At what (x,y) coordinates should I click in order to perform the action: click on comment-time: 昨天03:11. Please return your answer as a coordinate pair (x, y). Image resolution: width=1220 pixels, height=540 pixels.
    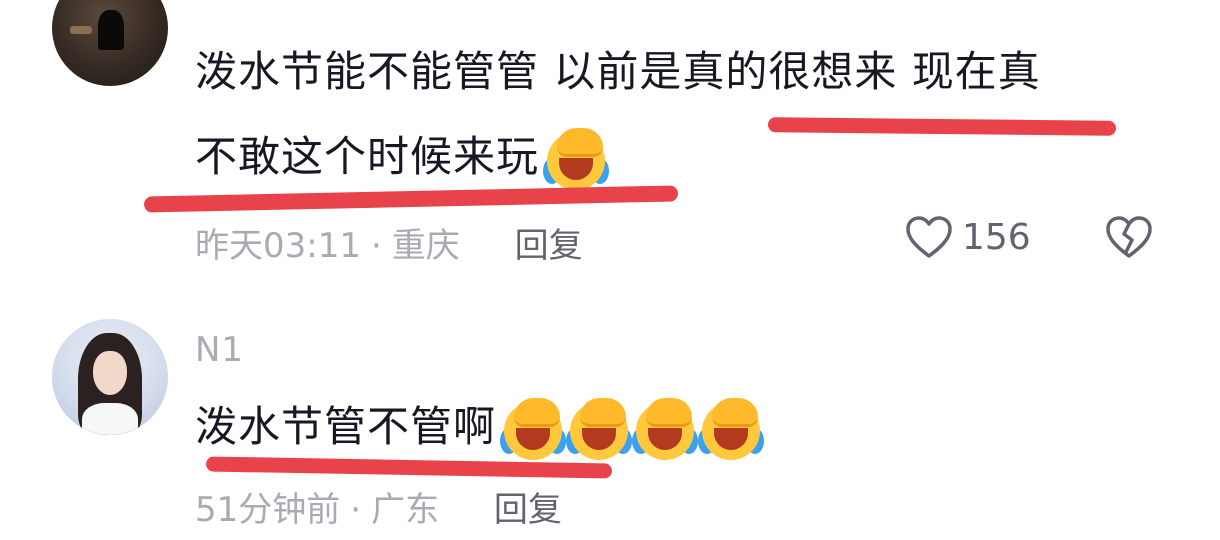
    Looking at the image, I should click on (278, 246).